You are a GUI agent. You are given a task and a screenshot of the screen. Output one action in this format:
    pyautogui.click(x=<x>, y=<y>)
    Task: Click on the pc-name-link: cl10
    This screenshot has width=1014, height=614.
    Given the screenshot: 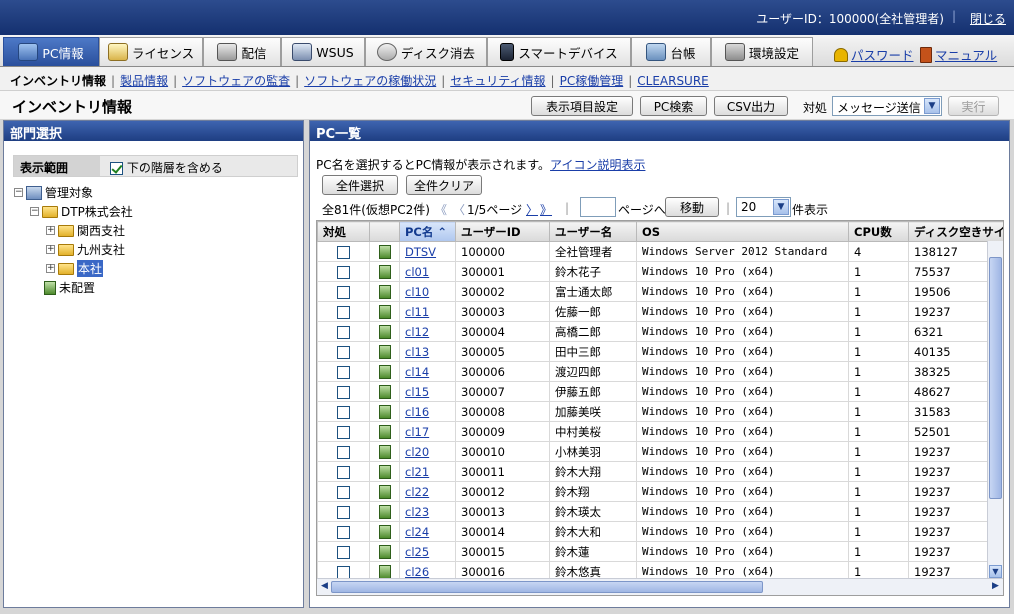 What is the action you would take?
    pyautogui.click(x=417, y=292)
    